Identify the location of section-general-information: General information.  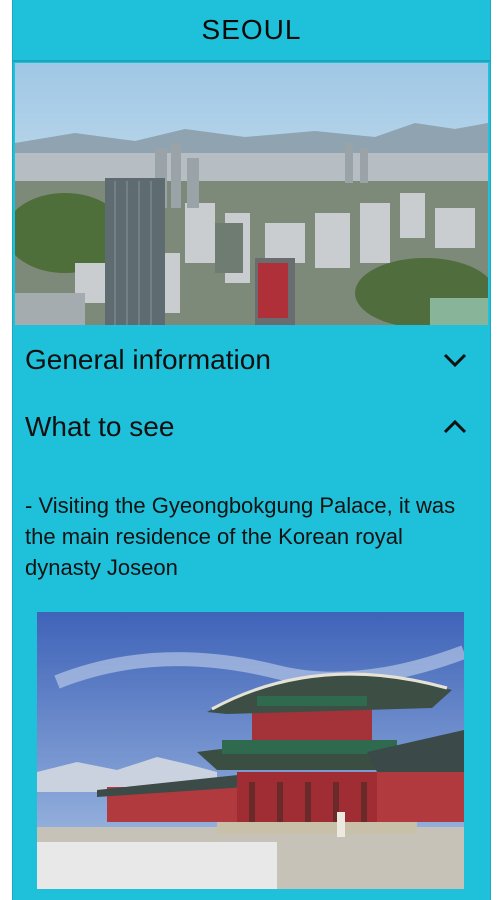
(251, 360).